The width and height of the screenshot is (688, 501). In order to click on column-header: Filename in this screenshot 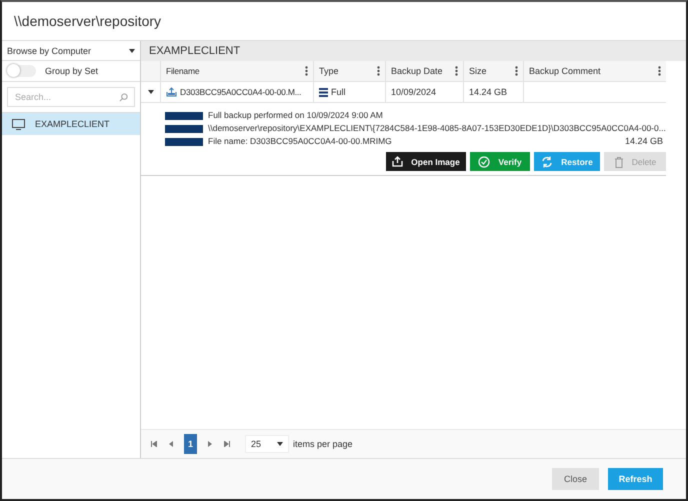, I will do `click(236, 71)`.